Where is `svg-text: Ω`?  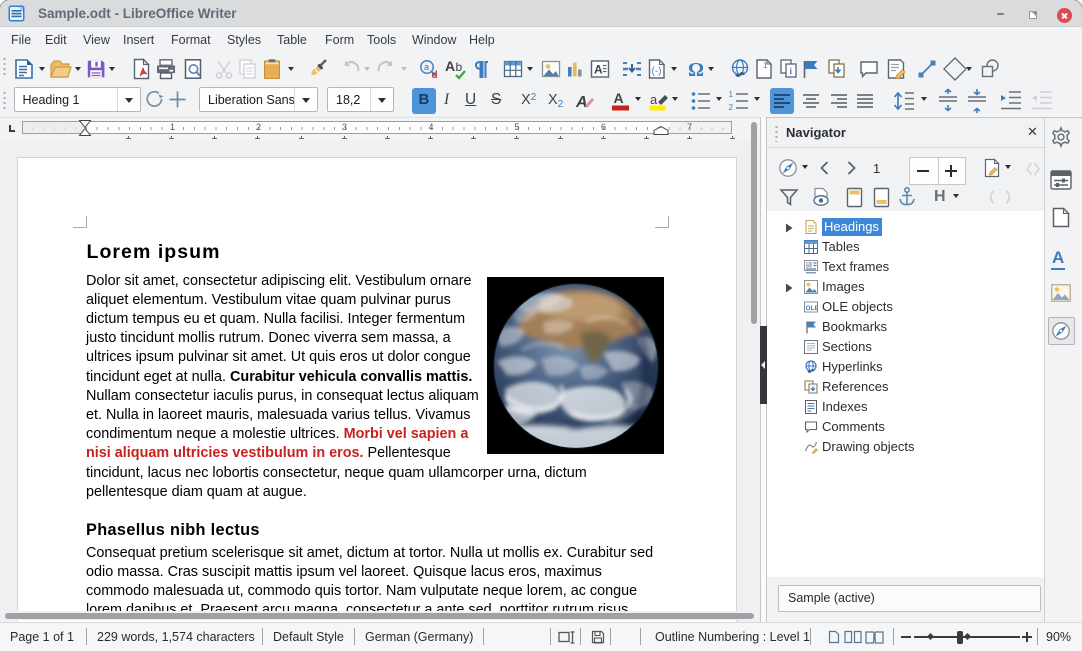 svg-text: Ω is located at coordinates (696, 70).